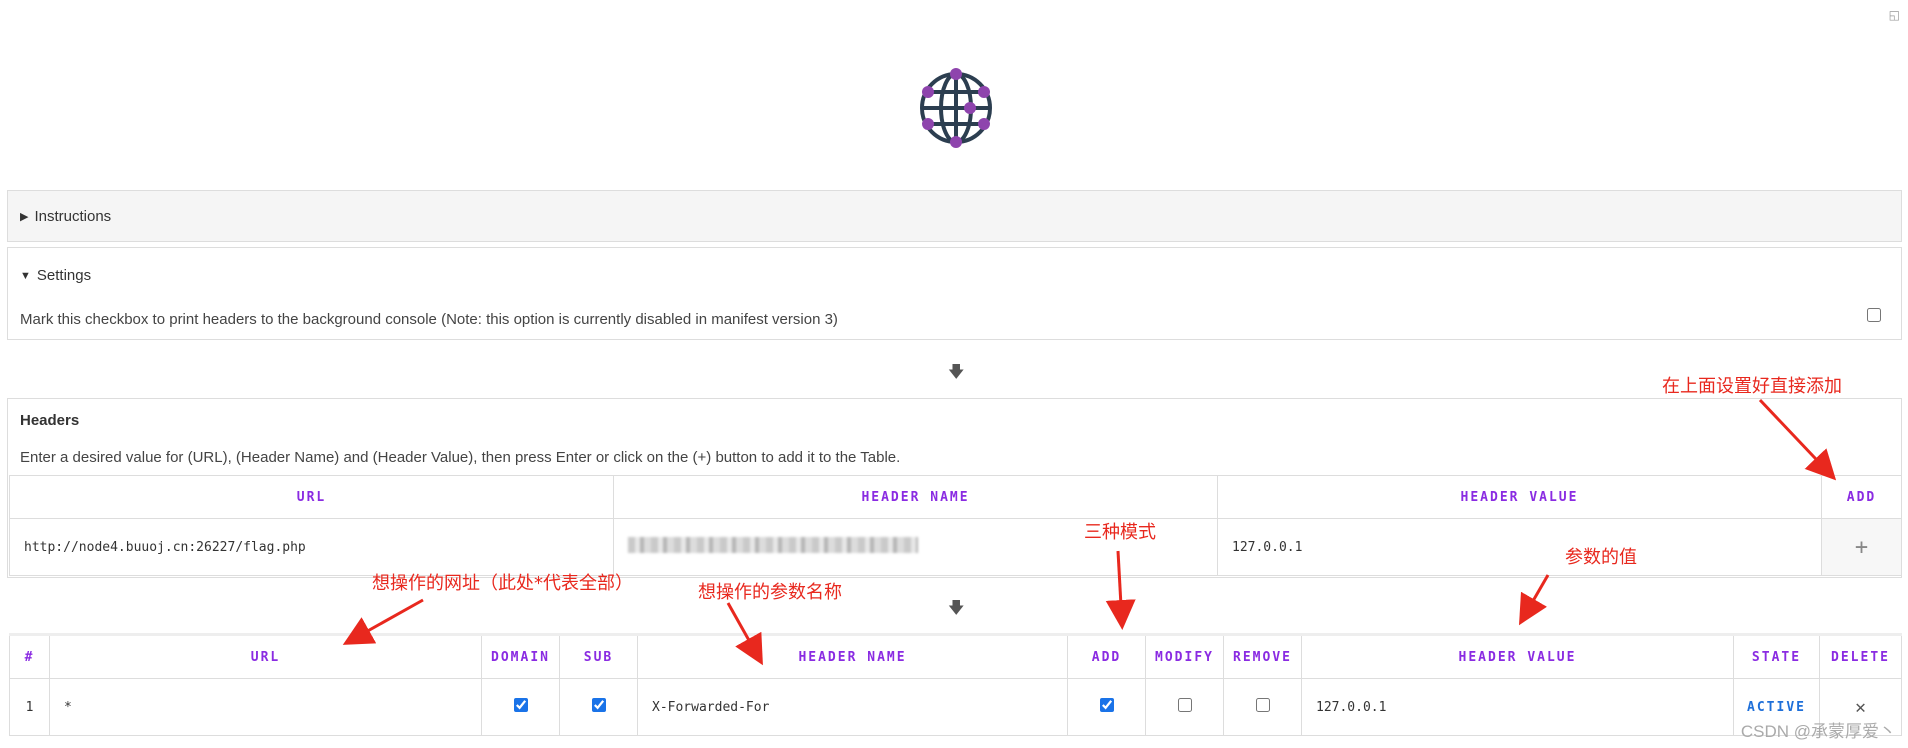  What do you see at coordinates (770, 592) in the screenshot?
I see `annotation-name: 想操作的参数名称` at bounding box center [770, 592].